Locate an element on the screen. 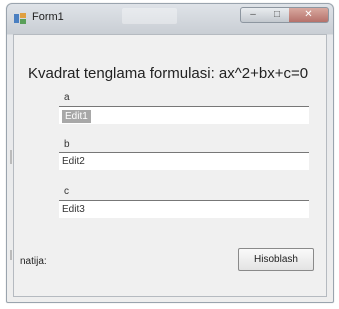  app-icon is located at coordinates (20, 18).